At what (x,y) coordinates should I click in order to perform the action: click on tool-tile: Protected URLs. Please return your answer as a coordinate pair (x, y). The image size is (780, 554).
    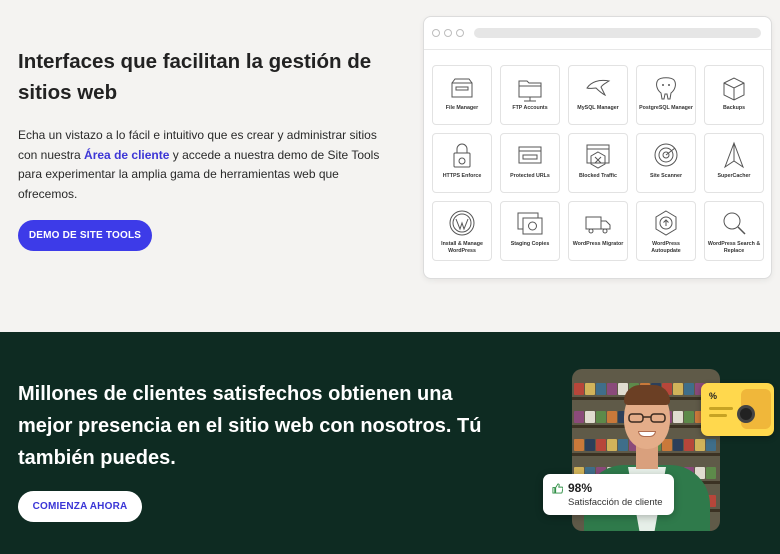
    Looking at the image, I should click on (530, 163).